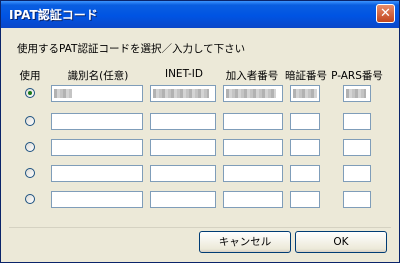 This screenshot has height=263, width=400. What do you see at coordinates (183, 74) in the screenshot?
I see `header-inet-id: INET-ID` at bounding box center [183, 74].